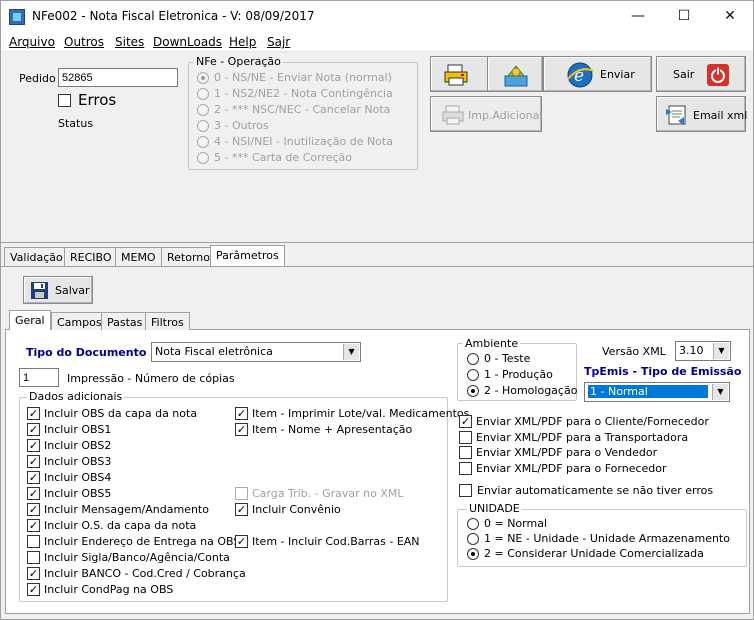 This screenshot has width=754, height=620. What do you see at coordinates (203, 158) in the screenshot?
I see `operacao-option-5-radio` at bounding box center [203, 158].